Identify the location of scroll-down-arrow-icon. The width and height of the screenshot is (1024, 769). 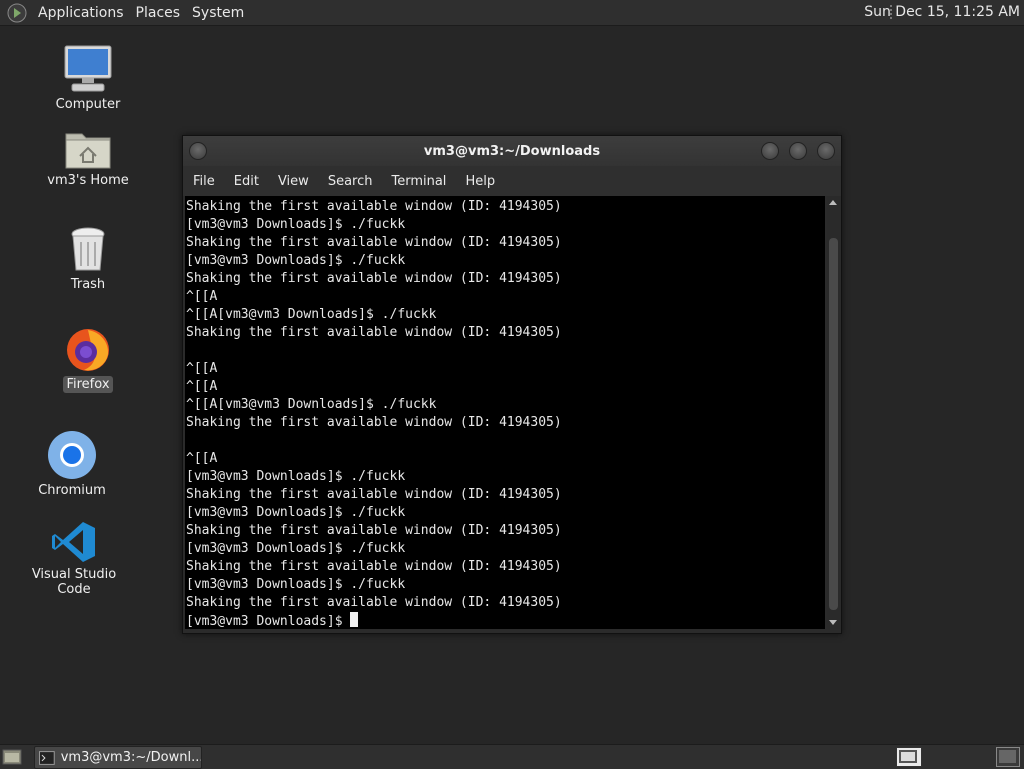
(833, 622).